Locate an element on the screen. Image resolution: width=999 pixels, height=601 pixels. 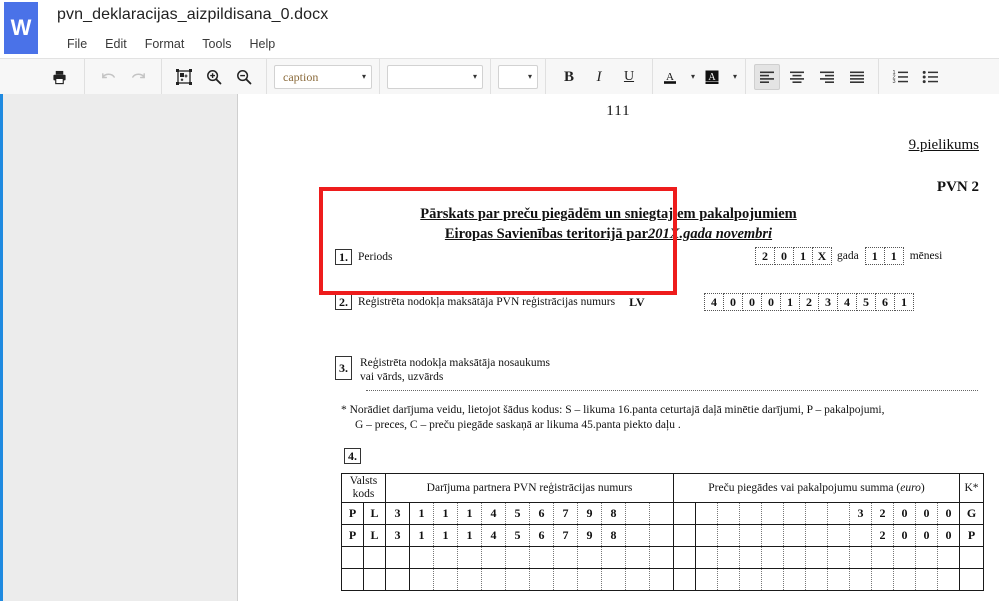
vat-digit-cell: 2 is located at coordinates (809, 302).